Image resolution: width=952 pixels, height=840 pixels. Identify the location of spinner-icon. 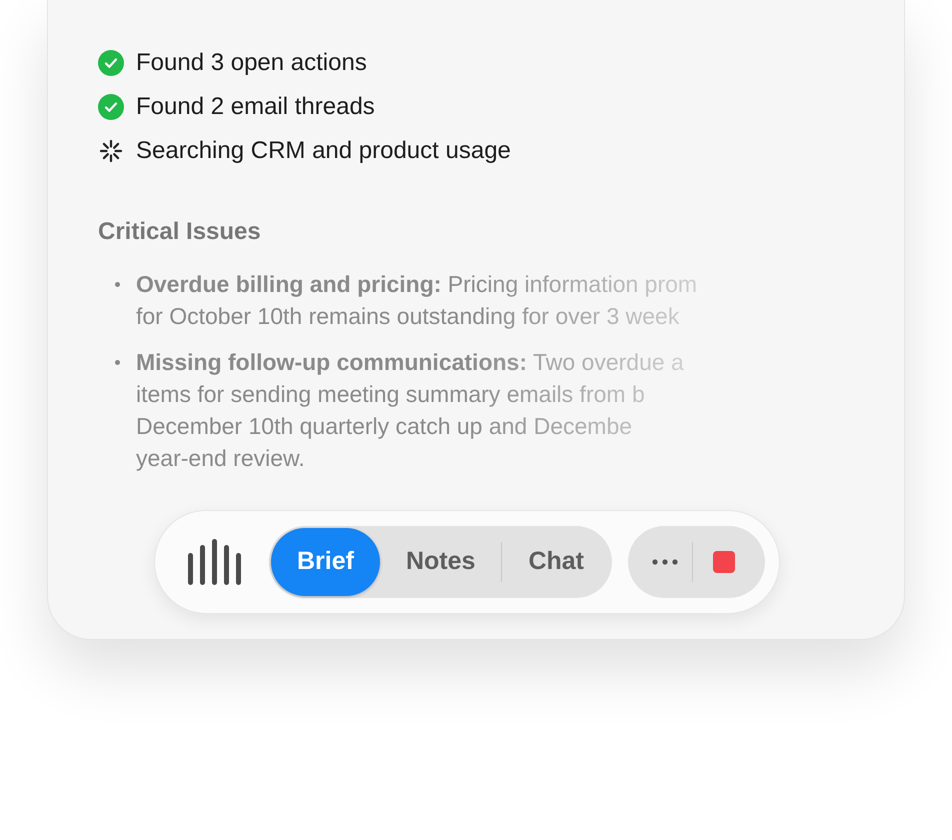
(111, 151).